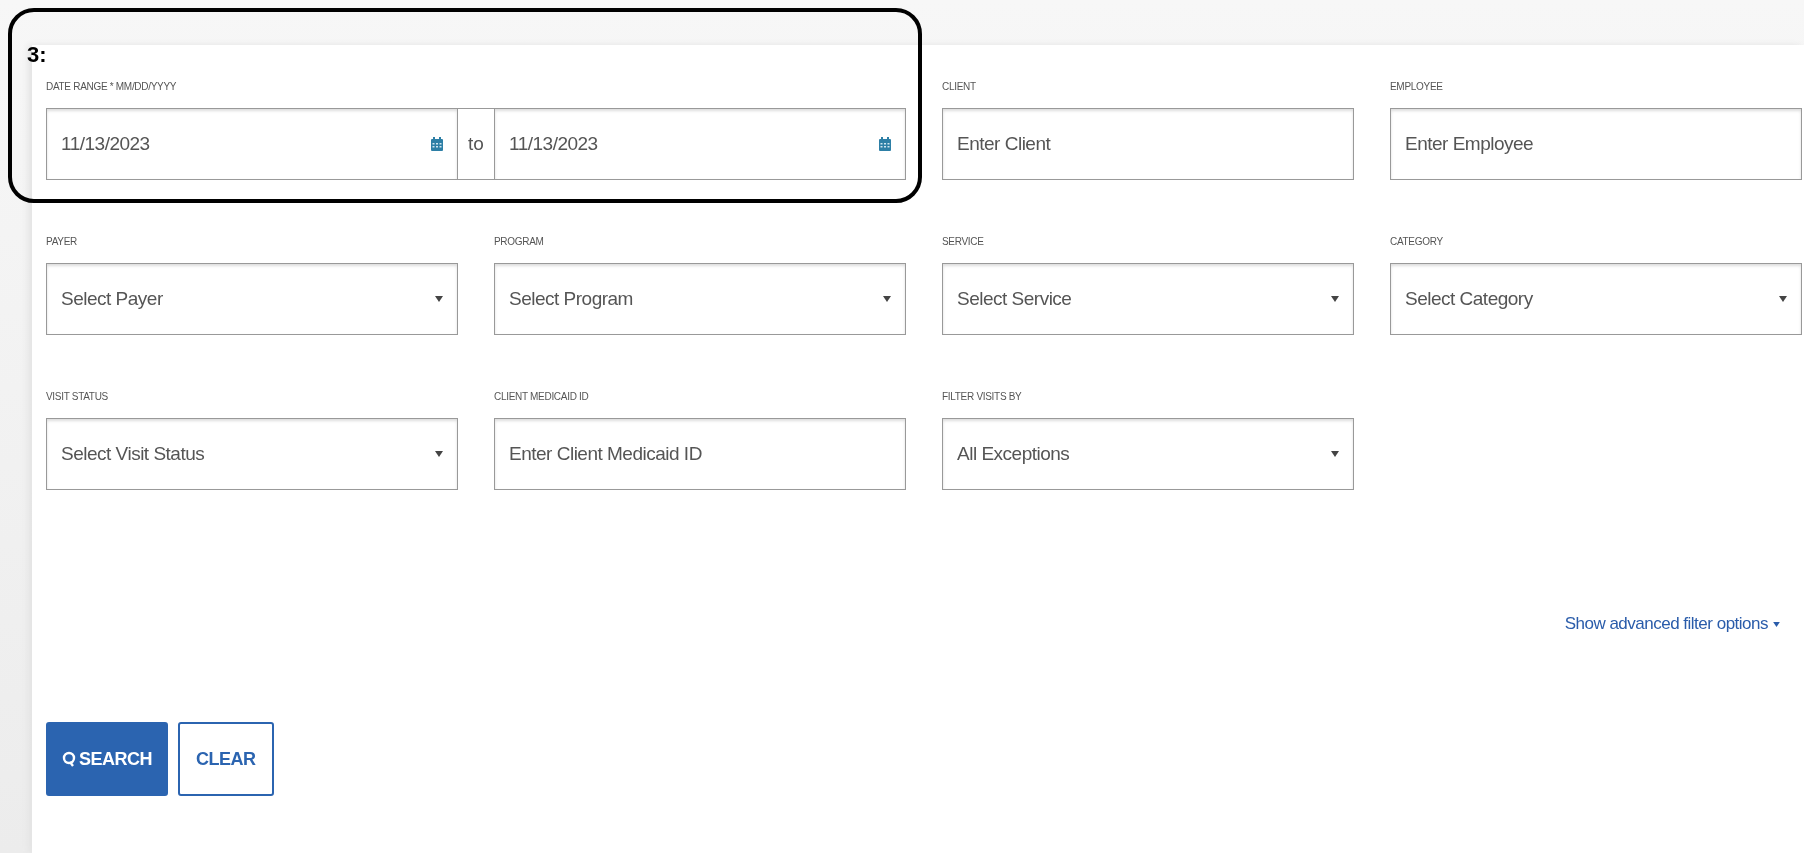 Image resolution: width=1804 pixels, height=853 pixels. Describe the element at coordinates (62, 241) in the screenshot. I see `field-label: PAYER` at that location.